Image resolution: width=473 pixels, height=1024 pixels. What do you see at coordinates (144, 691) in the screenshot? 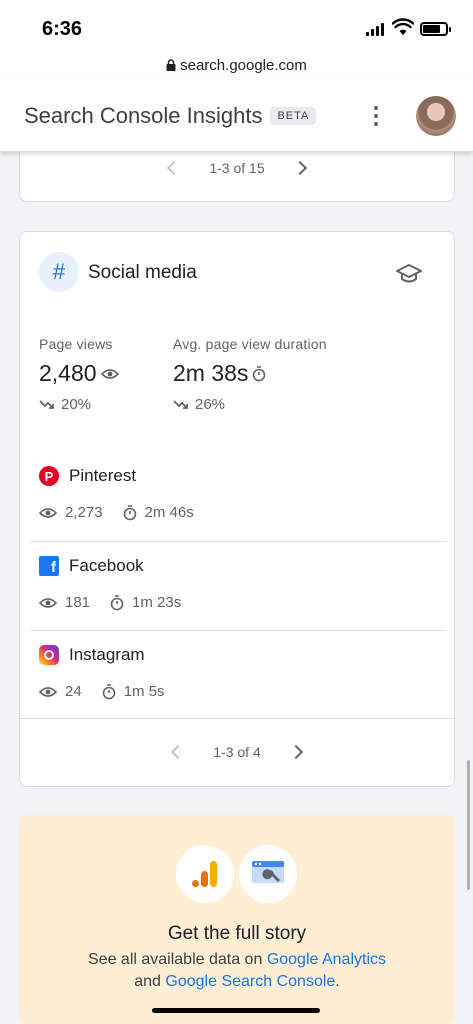
I see `row-duration: 1m 5s` at bounding box center [144, 691].